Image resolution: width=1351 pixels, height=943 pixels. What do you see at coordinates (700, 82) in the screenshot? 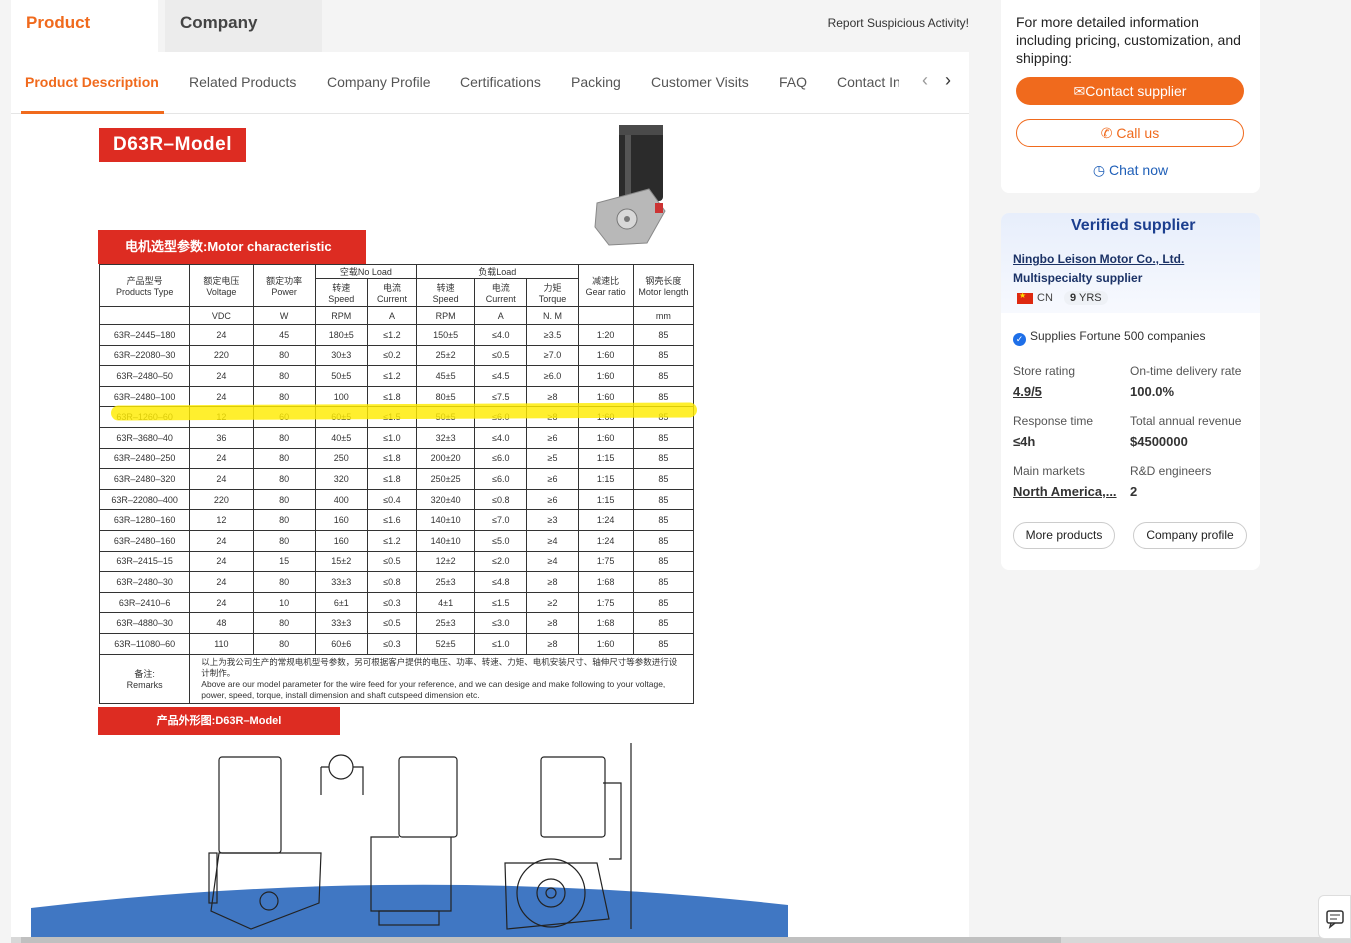
I see `subtab-customer-visits: Customer Visits` at bounding box center [700, 82].